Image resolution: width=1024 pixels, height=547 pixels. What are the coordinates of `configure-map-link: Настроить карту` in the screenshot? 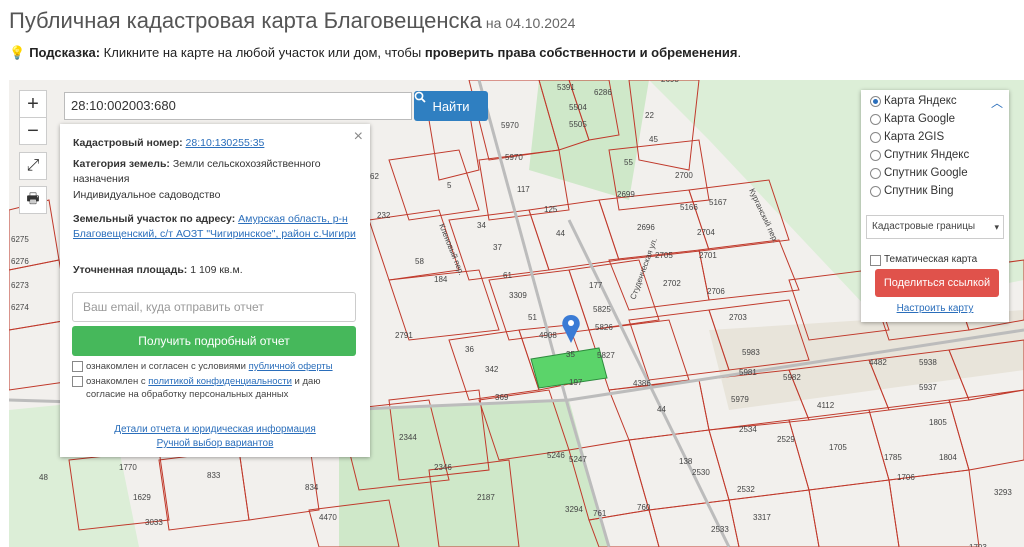 It's located at (935, 308).